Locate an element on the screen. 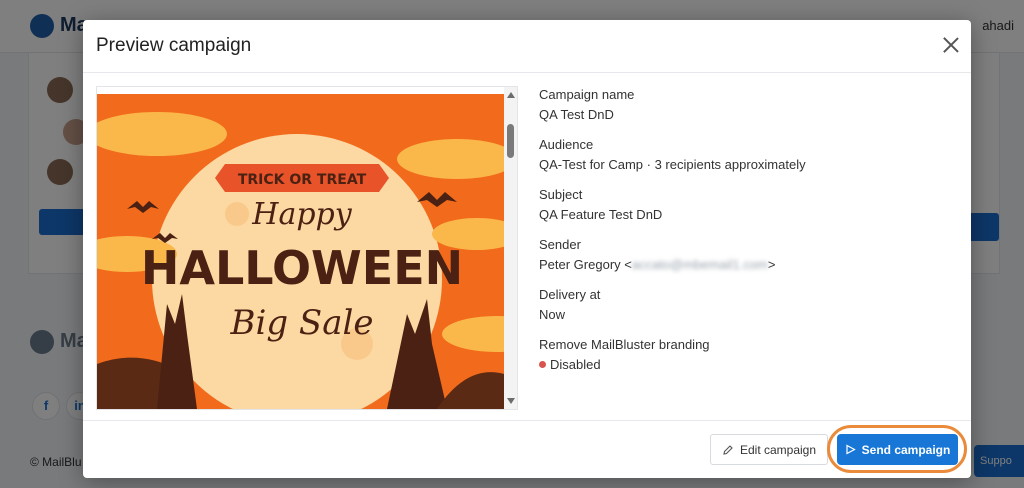 This screenshot has height=488, width=1024. preview-scrollbar is located at coordinates (510, 248).